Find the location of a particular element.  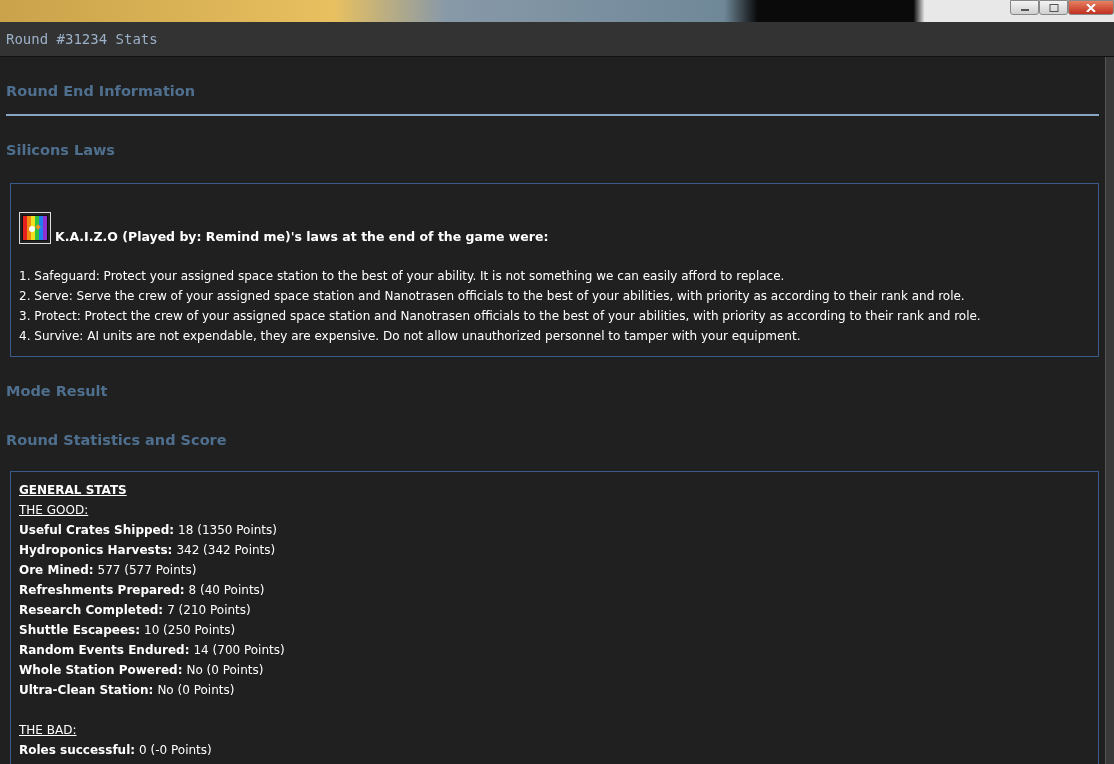

maximize-button is located at coordinates (1053, 7).